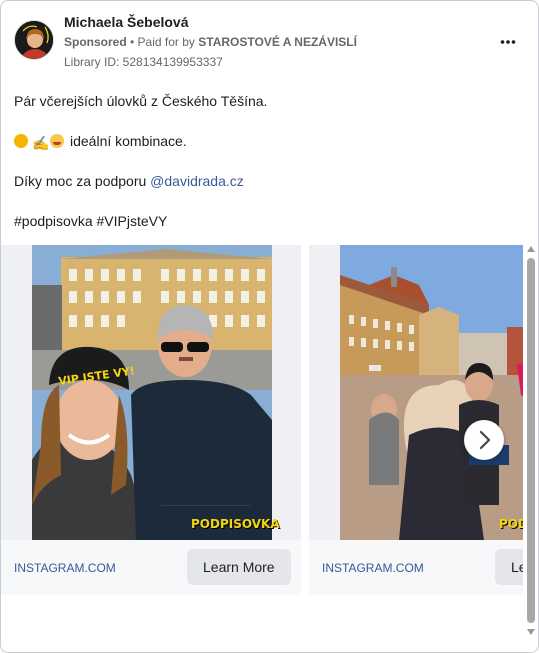 This screenshot has width=539, height=653. I want to click on post-line-2-text: ideální kombinace., so click(128, 141).